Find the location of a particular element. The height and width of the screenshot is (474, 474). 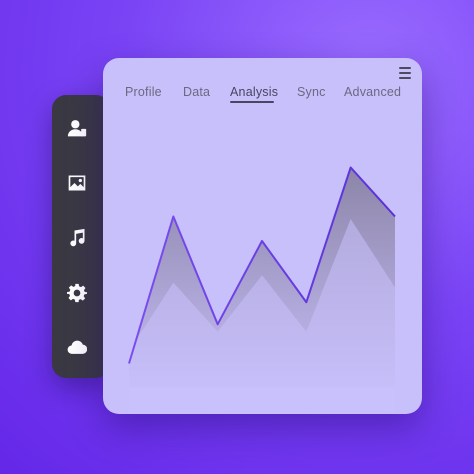

image-icon is located at coordinates (77, 183).